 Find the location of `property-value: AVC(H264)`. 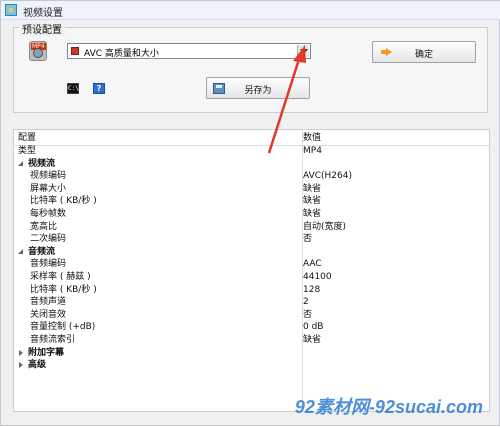

property-value: AVC(H264) is located at coordinates (327, 176).